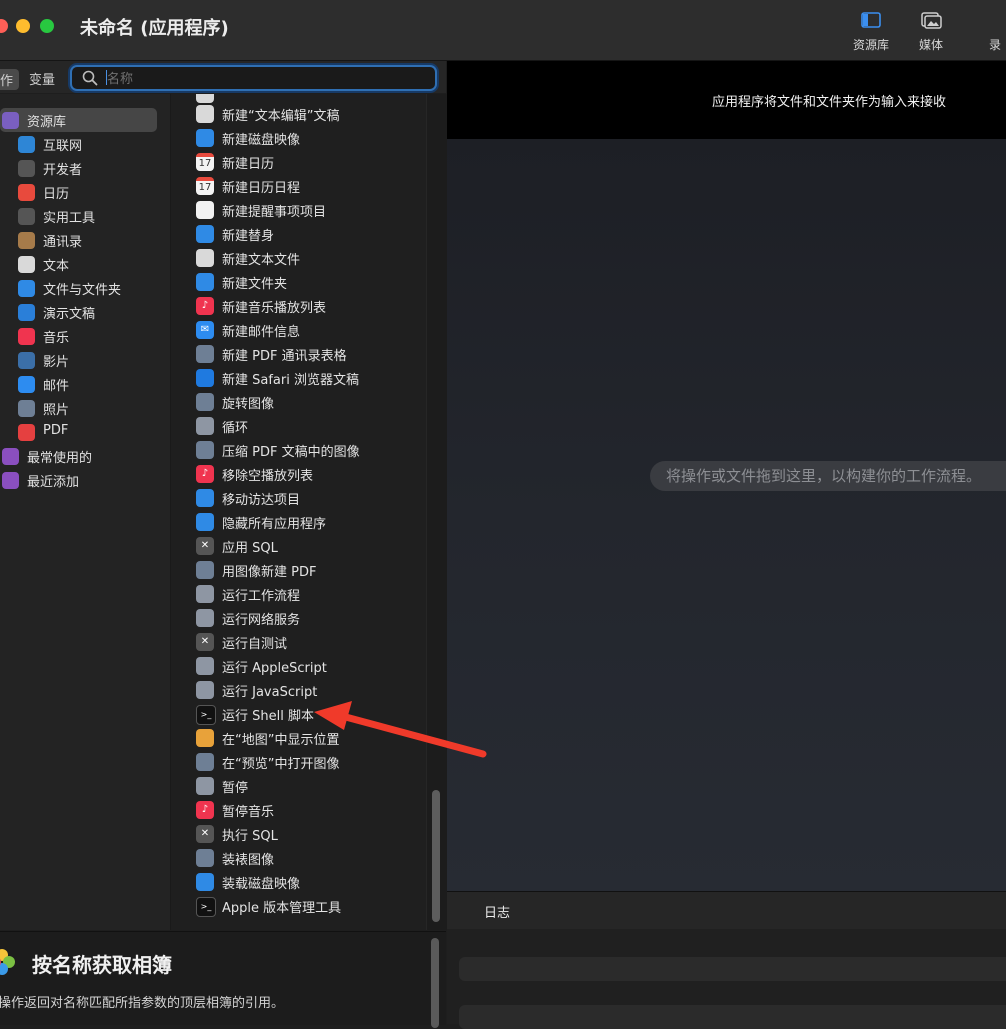 The image size is (1006, 1029). What do you see at coordinates (85, 408) in the screenshot?
I see `sidebar-item: 照片` at bounding box center [85, 408].